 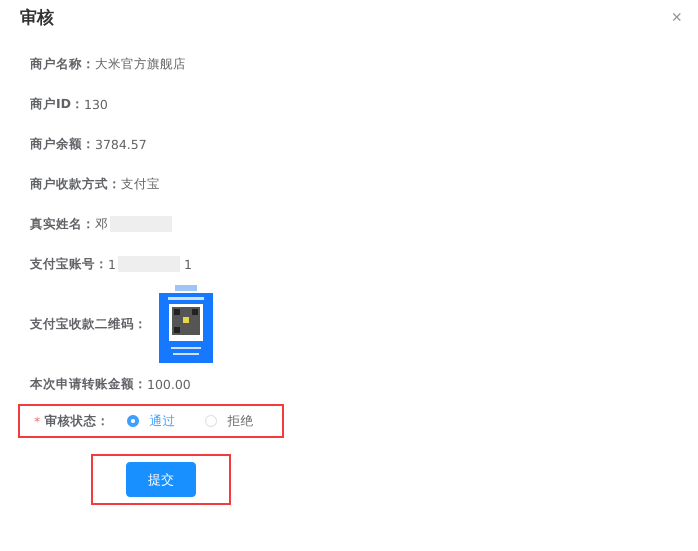 What do you see at coordinates (62, 224) in the screenshot?
I see `field-label: 真实姓名：` at bounding box center [62, 224].